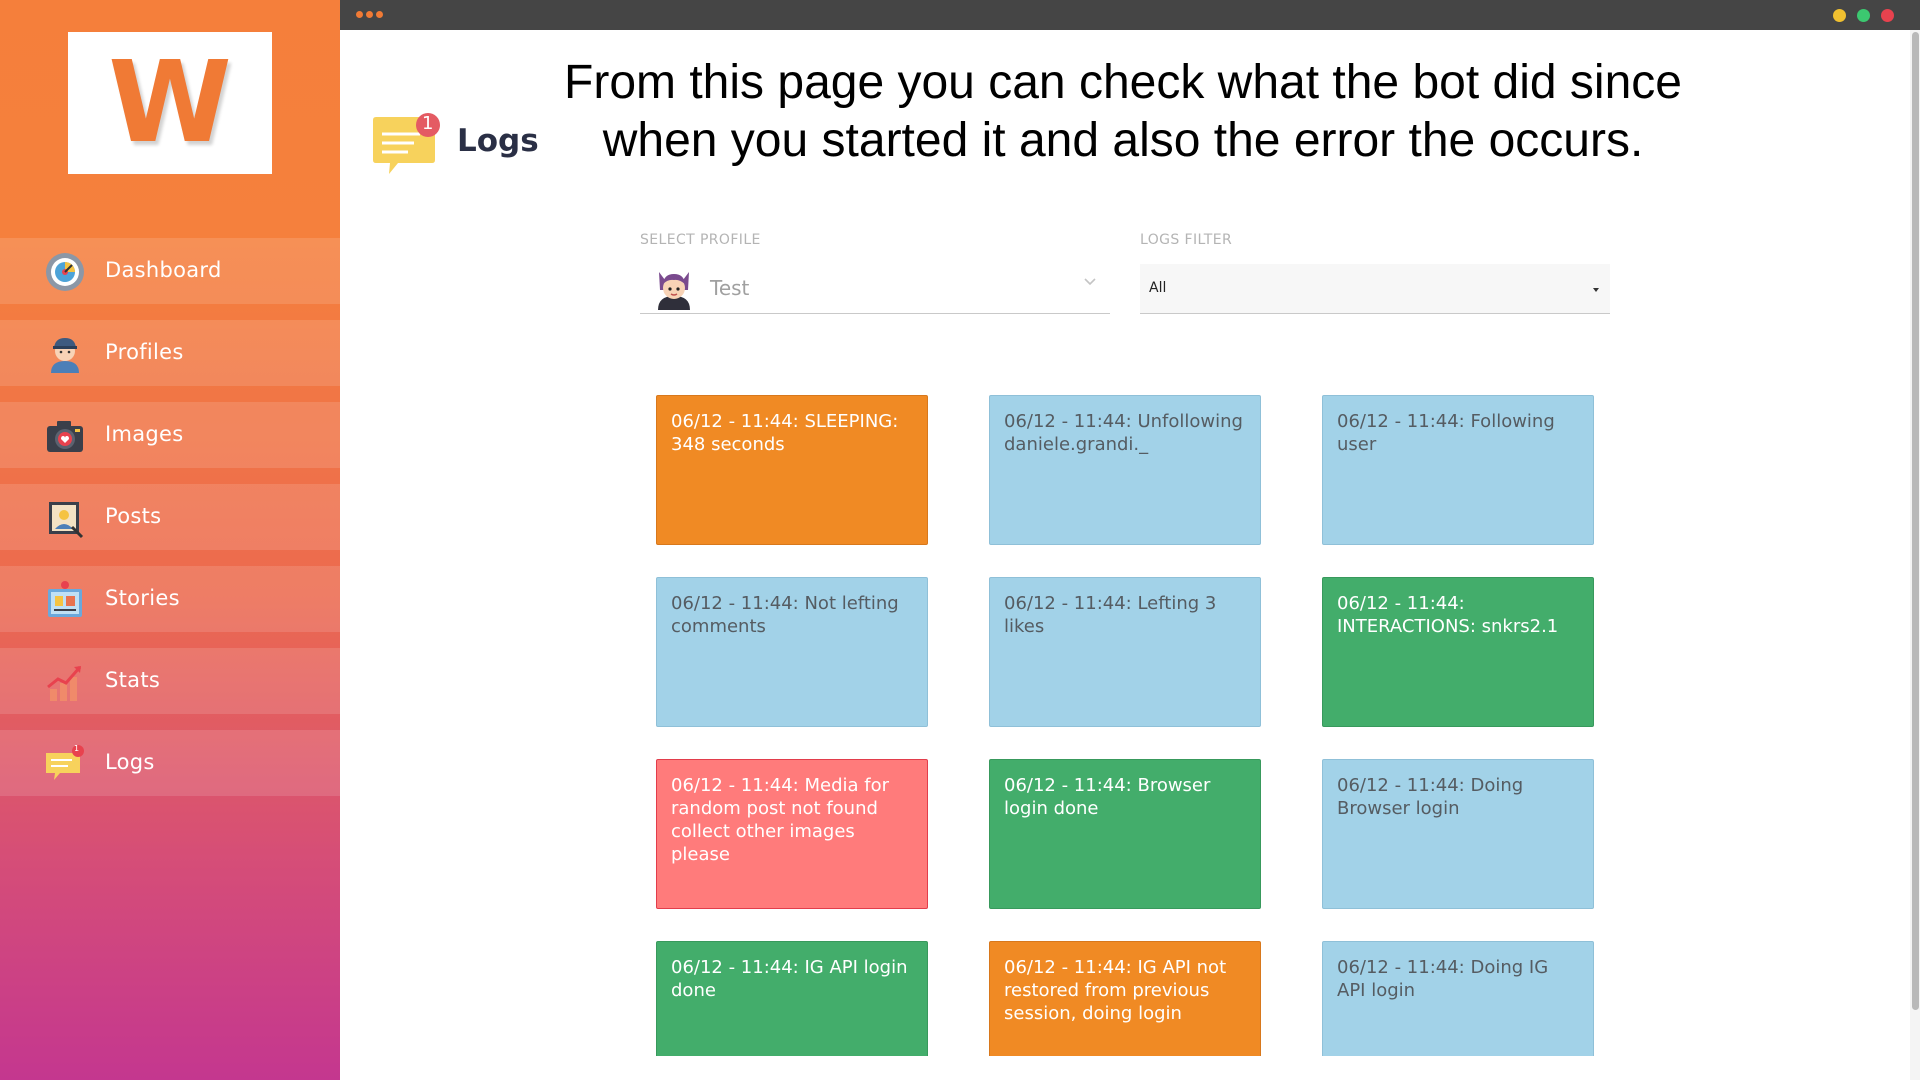  Describe the element at coordinates (875, 288) in the screenshot. I see `profile-select: Test` at that location.